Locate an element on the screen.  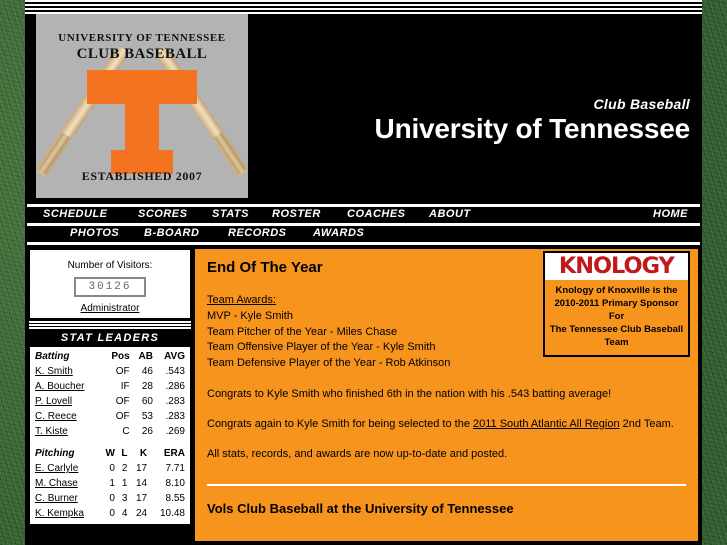
table-row: K. Kempka 0 4 24 10.48 is located at coordinates (110, 513).